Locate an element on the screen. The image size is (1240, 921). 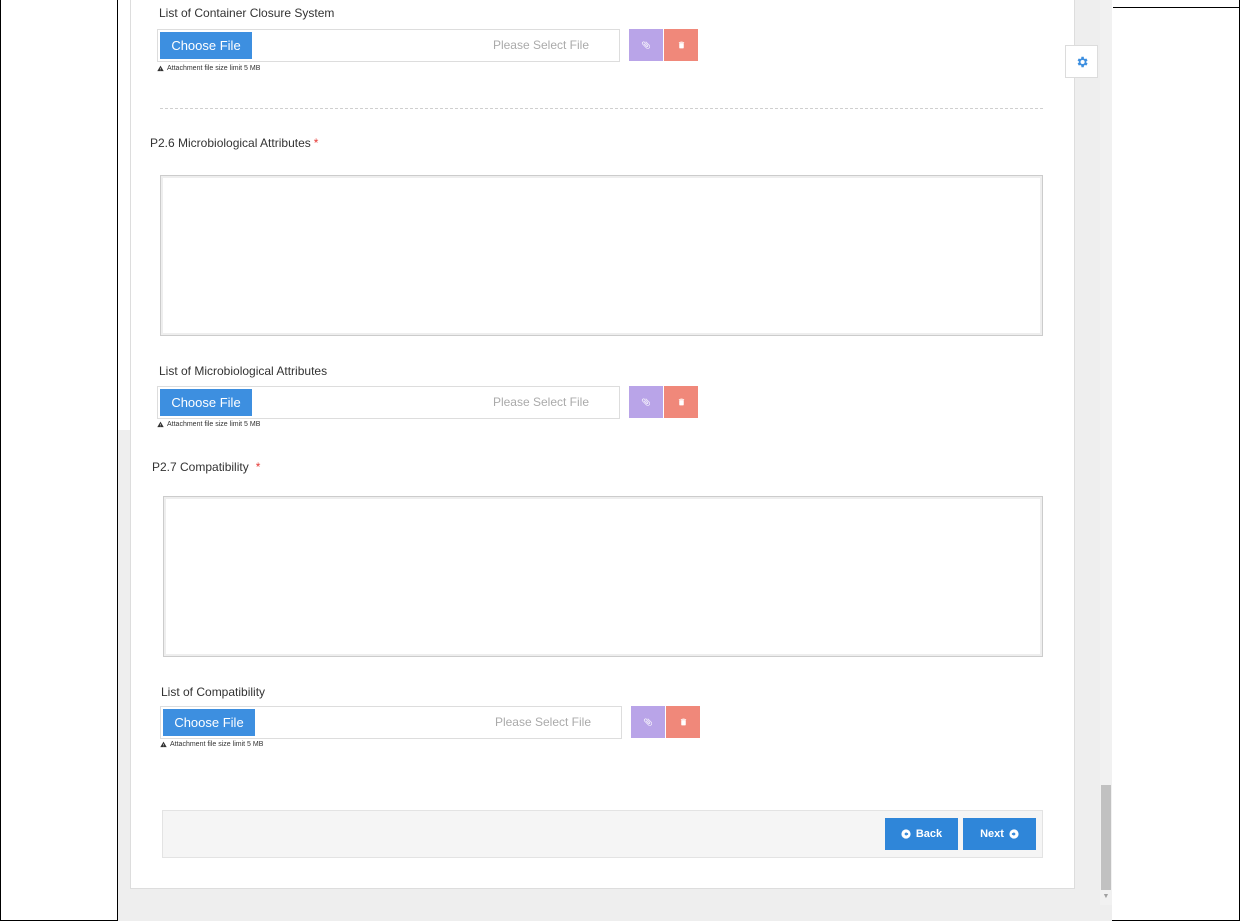
microbiological-title-text: P2.6 Microbiological Attributes is located at coordinates (230, 143).